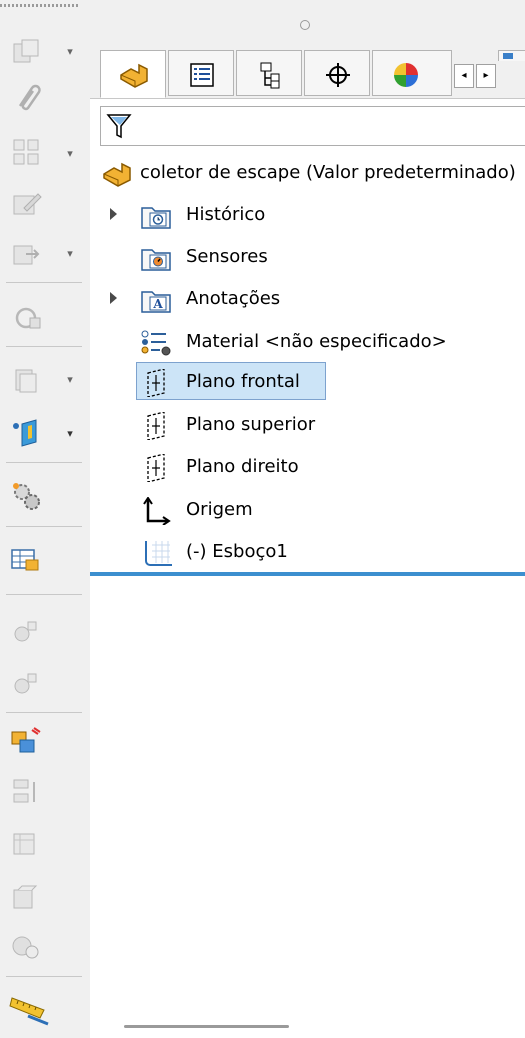 This screenshot has height=1038, width=525. Describe the element at coordinates (237, 551) in the screenshot. I see `tree-item-label: (-) Esboço1` at that location.